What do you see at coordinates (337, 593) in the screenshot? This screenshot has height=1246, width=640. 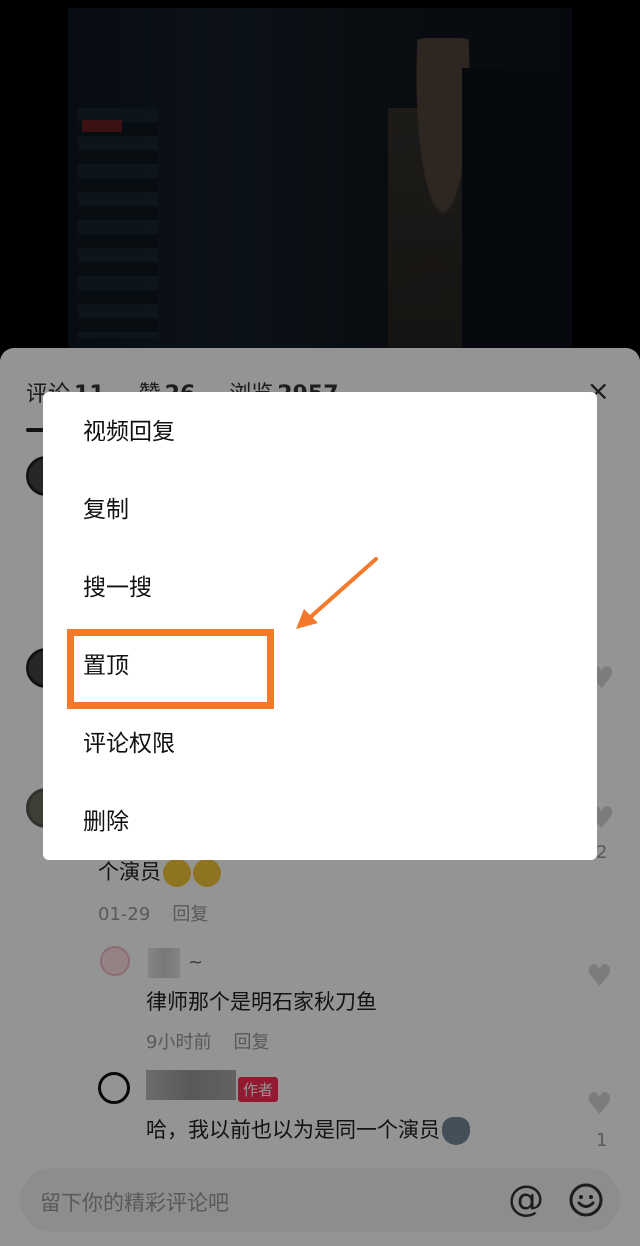 I see `arrow-annotation-icon` at bounding box center [337, 593].